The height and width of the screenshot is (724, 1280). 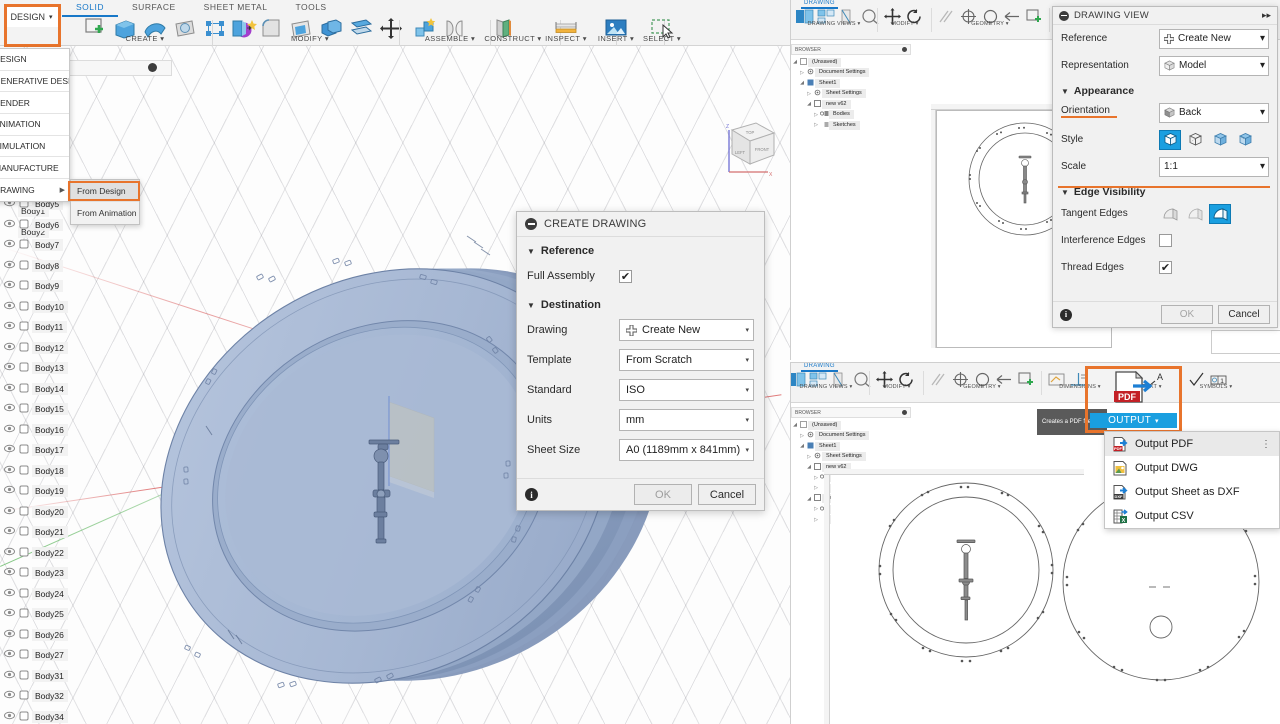 I want to click on tab-solid: SOLID, so click(x=90, y=9).